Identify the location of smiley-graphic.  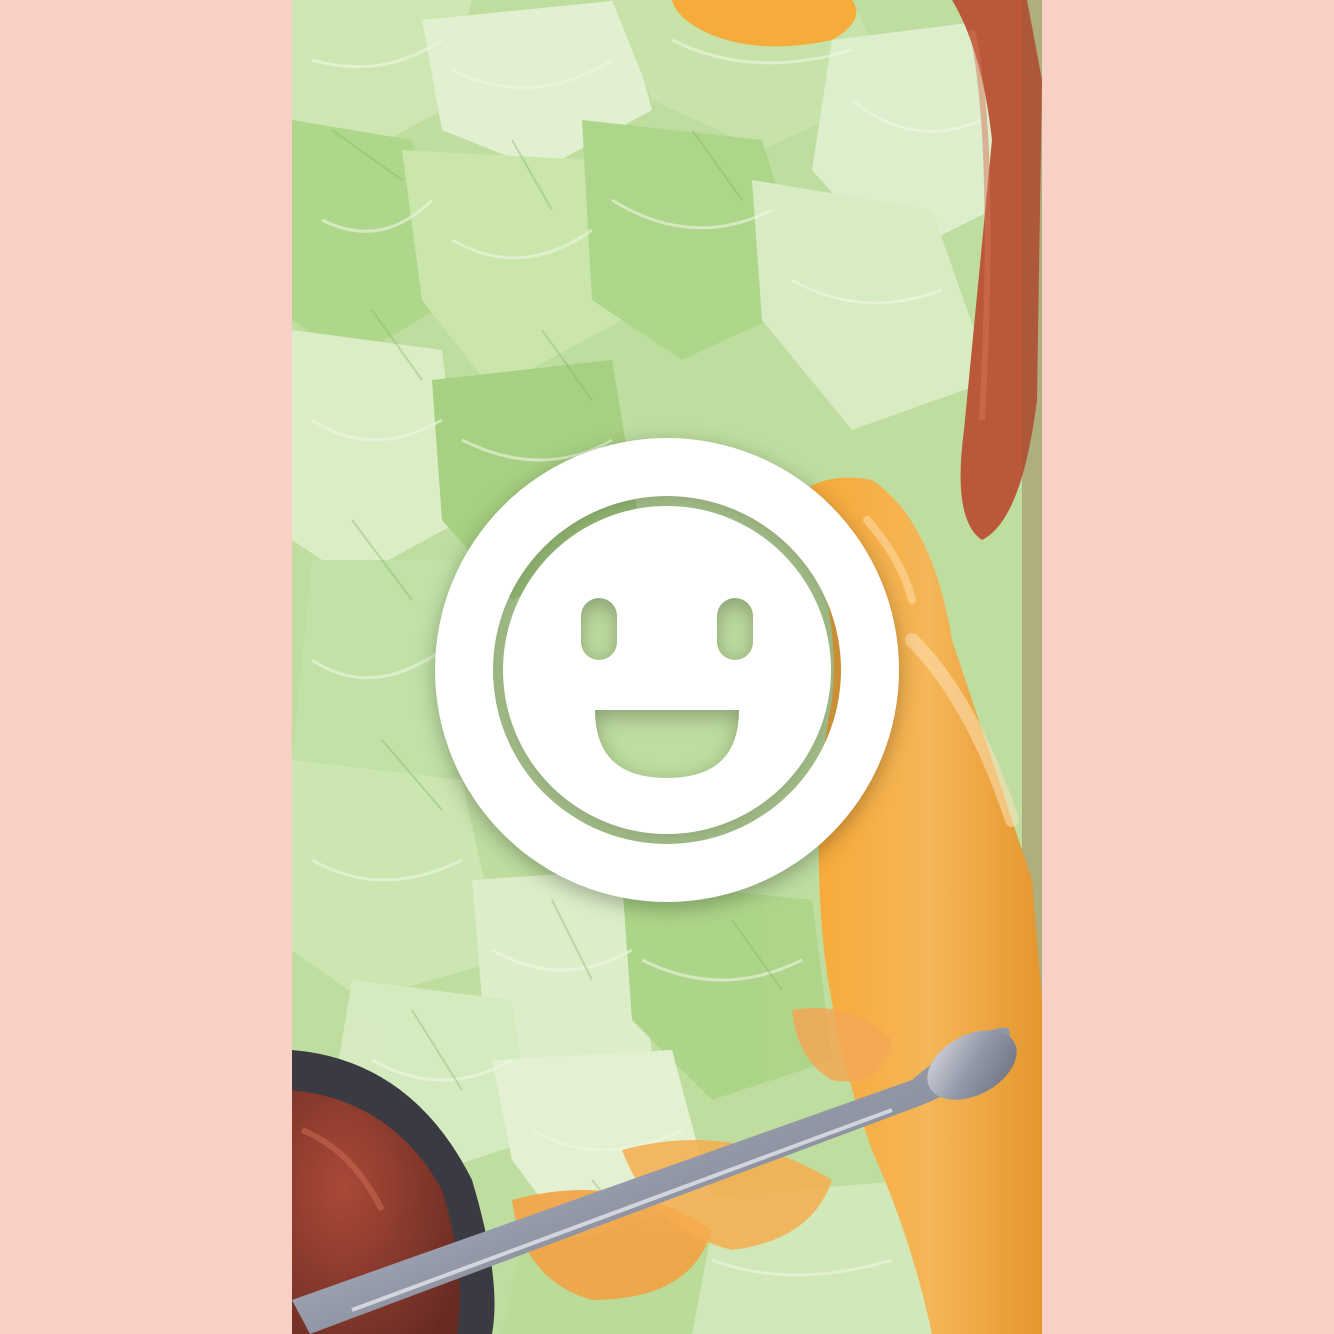
(667, 670).